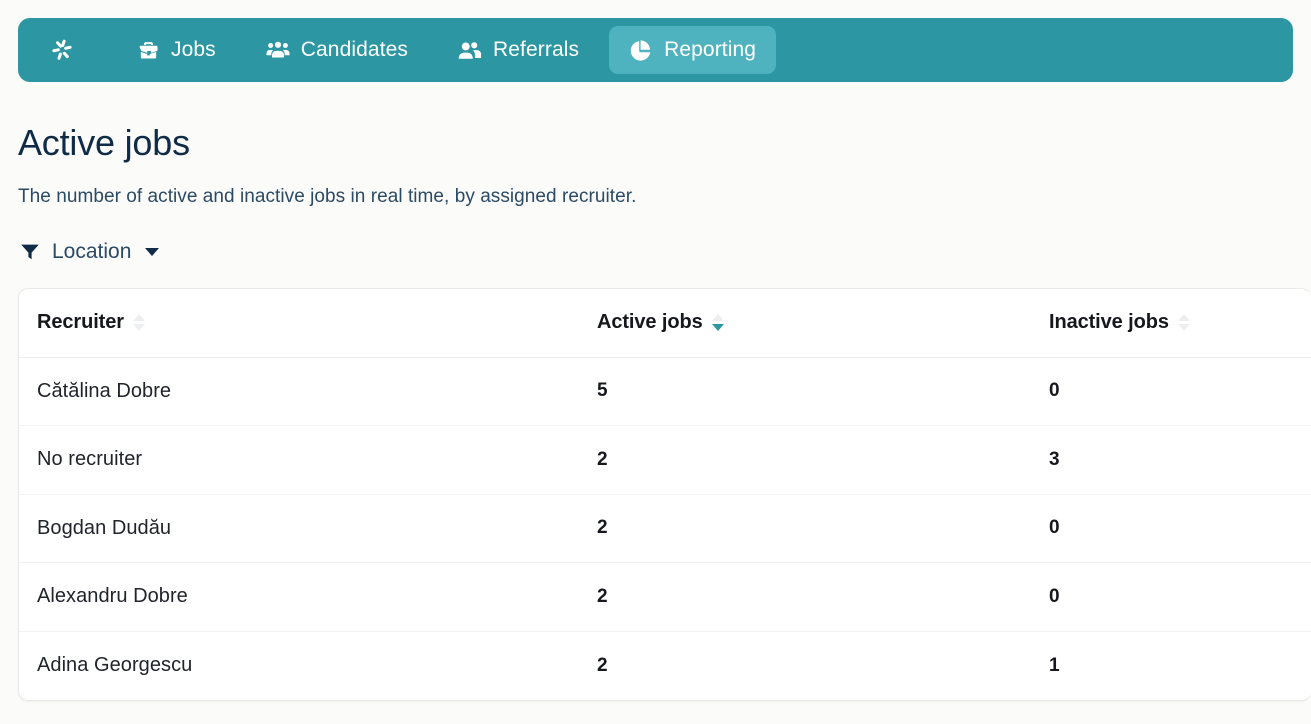 The height and width of the screenshot is (724, 1311). What do you see at coordinates (665, 460) in the screenshot?
I see `table-row: No recruiter 2 3` at bounding box center [665, 460].